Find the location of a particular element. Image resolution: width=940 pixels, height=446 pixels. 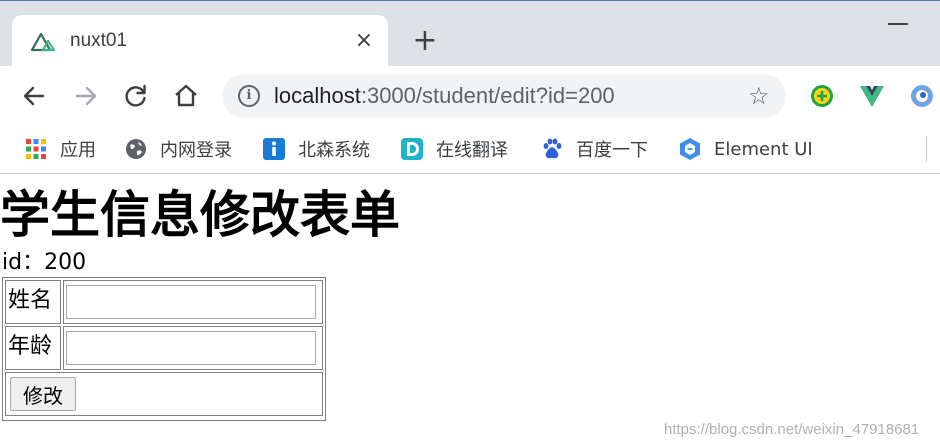

age-row: 年龄 is located at coordinates (164, 348).